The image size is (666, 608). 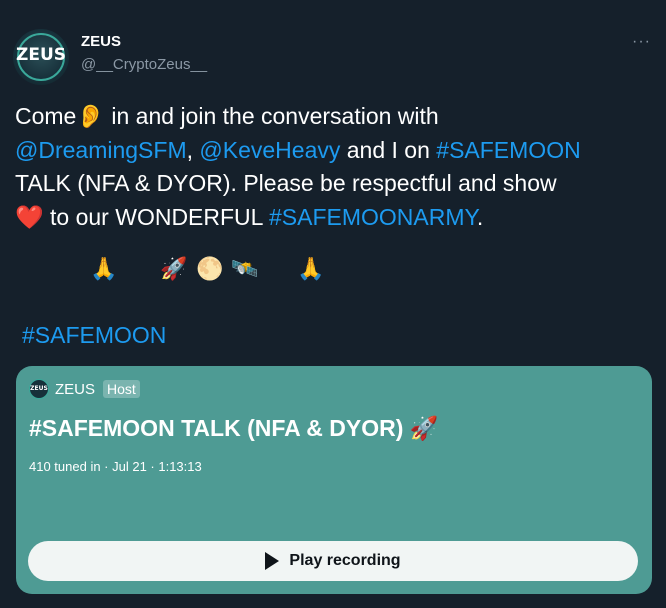 I want to click on space-meta: 410 tuned in · Jul 21 · 1:13:13, so click(x=115, y=466).